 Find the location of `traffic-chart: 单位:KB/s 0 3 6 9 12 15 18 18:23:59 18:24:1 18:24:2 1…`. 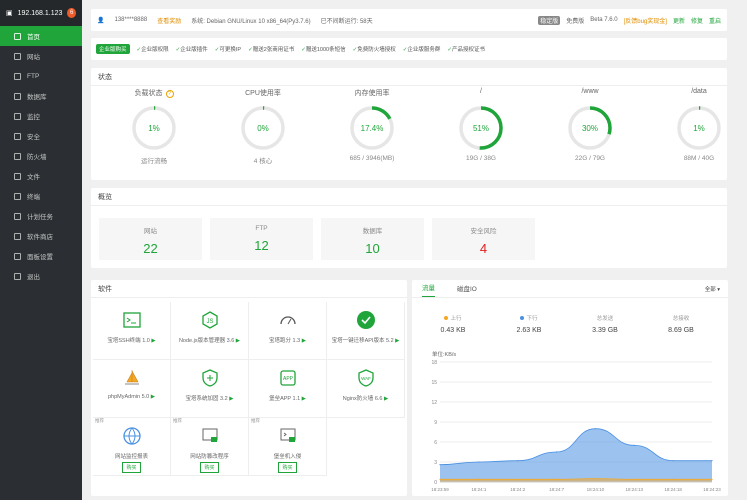

traffic-chart: 单位:KB/s 0 3 6 9 12 15 18 18:23:59 18:24:1 18:24:2 1… is located at coordinates (576, 421).